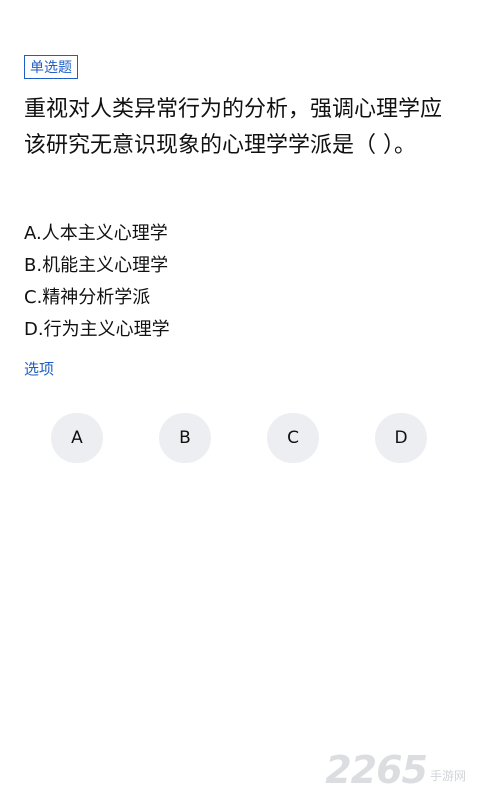  Describe the element at coordinates (233, 127) in the screenshot. I see `question-text: 重视对人类异常行为的分析，强调心理学应该研究无意识现象的心理学学派是（ ）。` at that location.